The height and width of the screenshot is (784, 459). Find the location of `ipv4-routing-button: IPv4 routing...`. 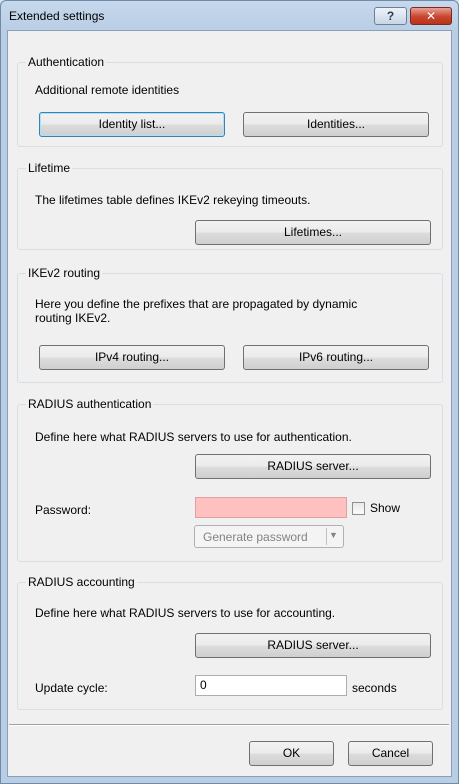

ipv4-routing-button: IPv4 routing... is located at coordinates (132, 357).